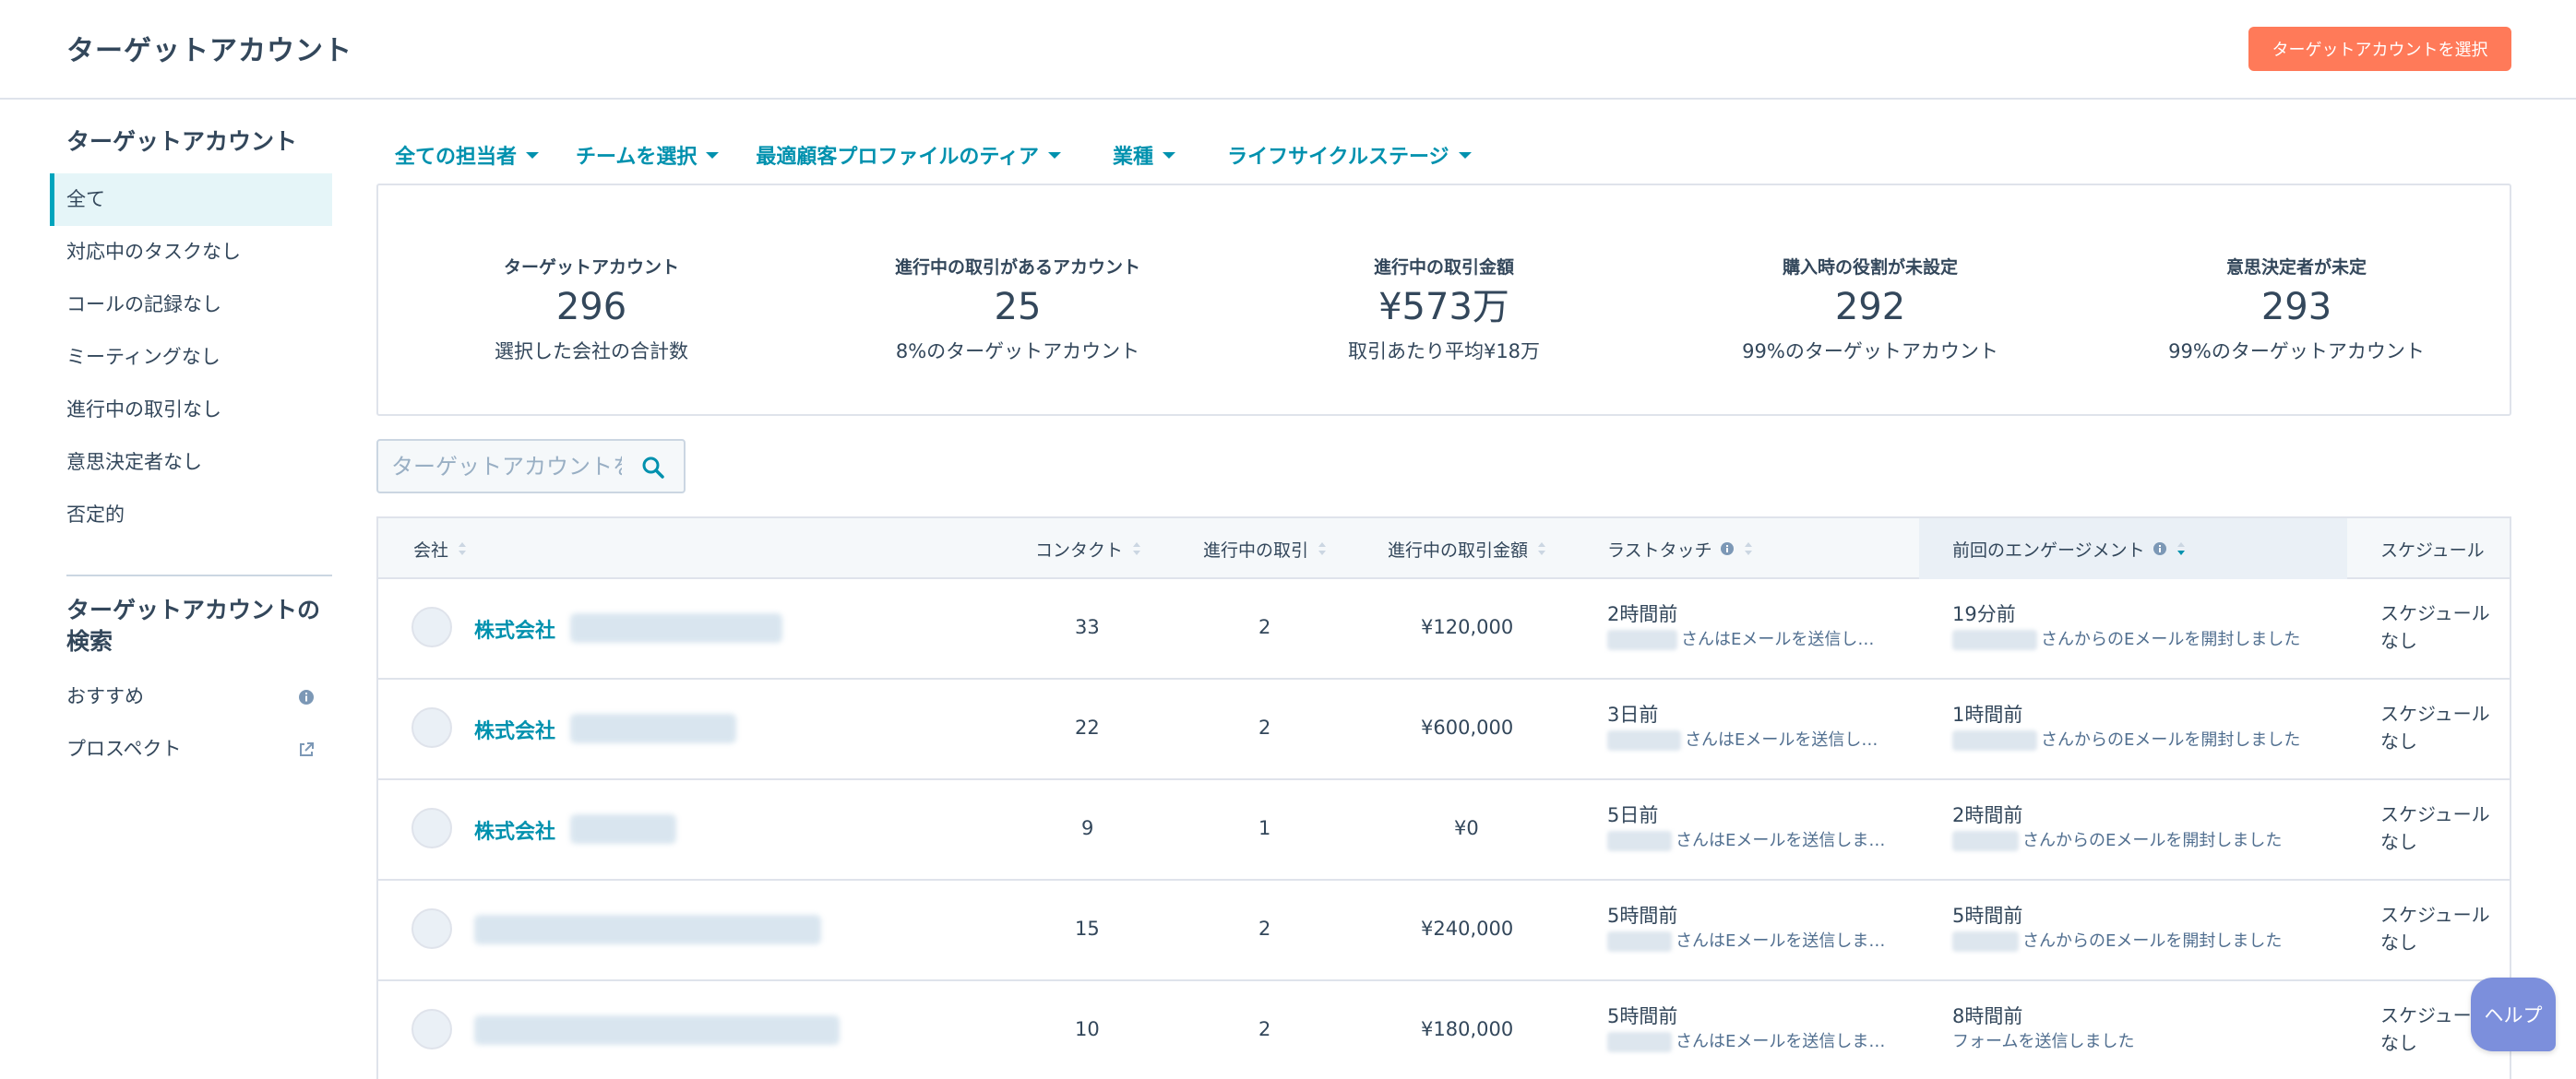 The width and height of the screenshot is (2576, 1079). Describe the element at coordinates (193, 626) in the screenshot. I see `sidebar-search-section-title: ターゲットアカウントの検索` at that location.